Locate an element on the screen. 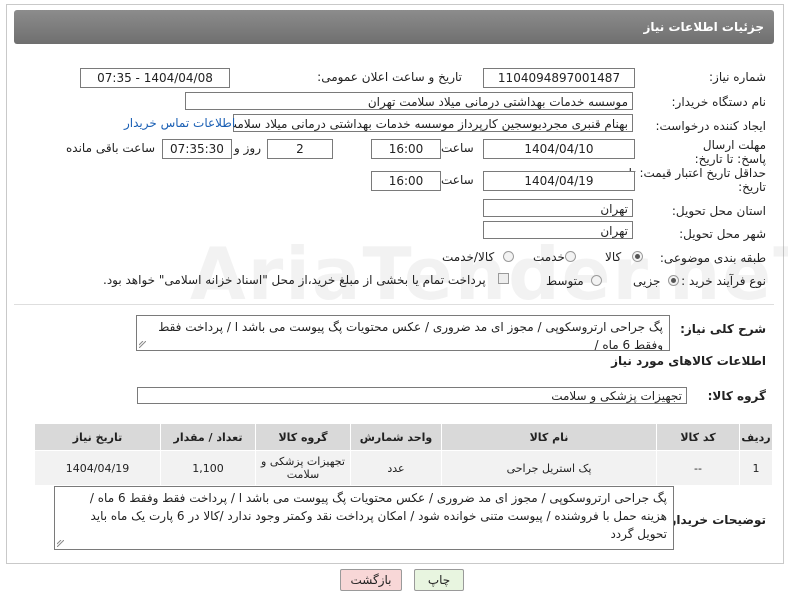 The image size is (788, 606). process-option-minor: جزیی is located at coordinates (647, 281).